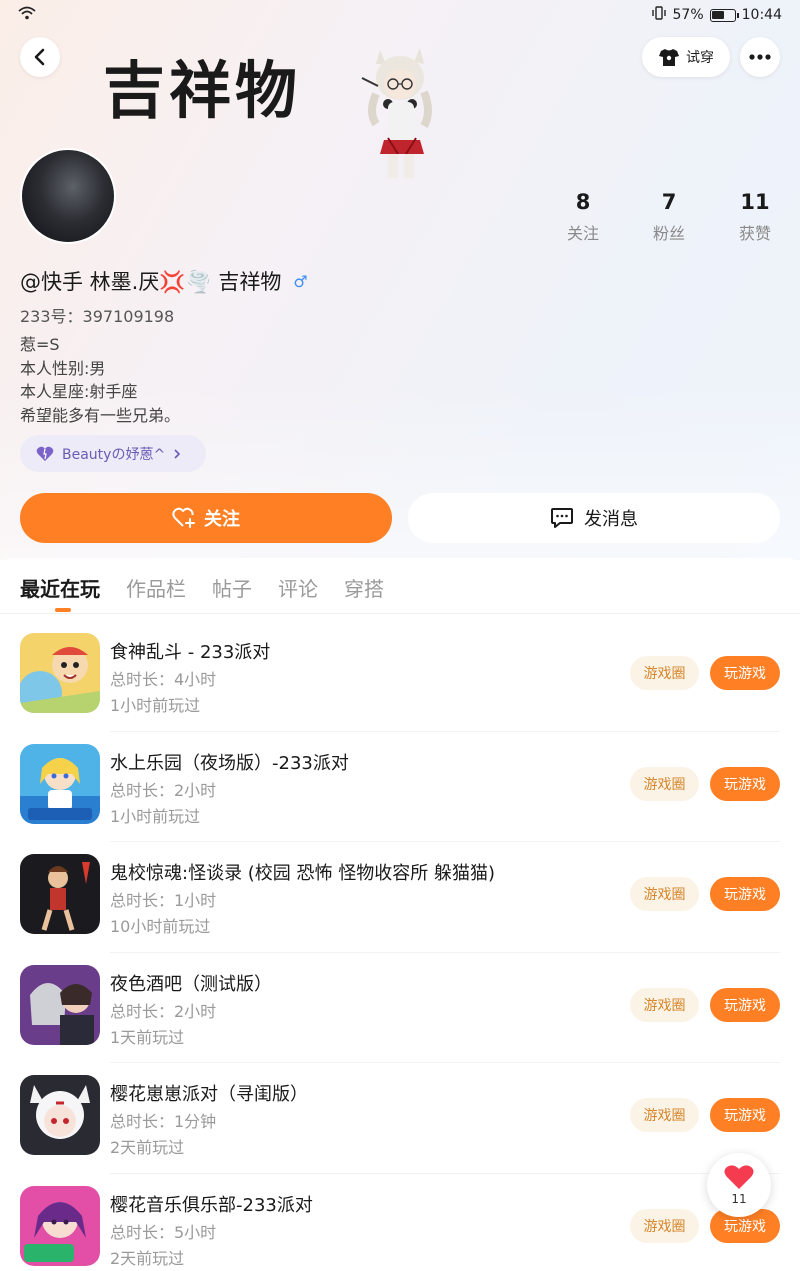  What do you see at coordinates (611, 519) in the screenshot?
I see `message-label: 发消息` at bounding box center [611, 519].